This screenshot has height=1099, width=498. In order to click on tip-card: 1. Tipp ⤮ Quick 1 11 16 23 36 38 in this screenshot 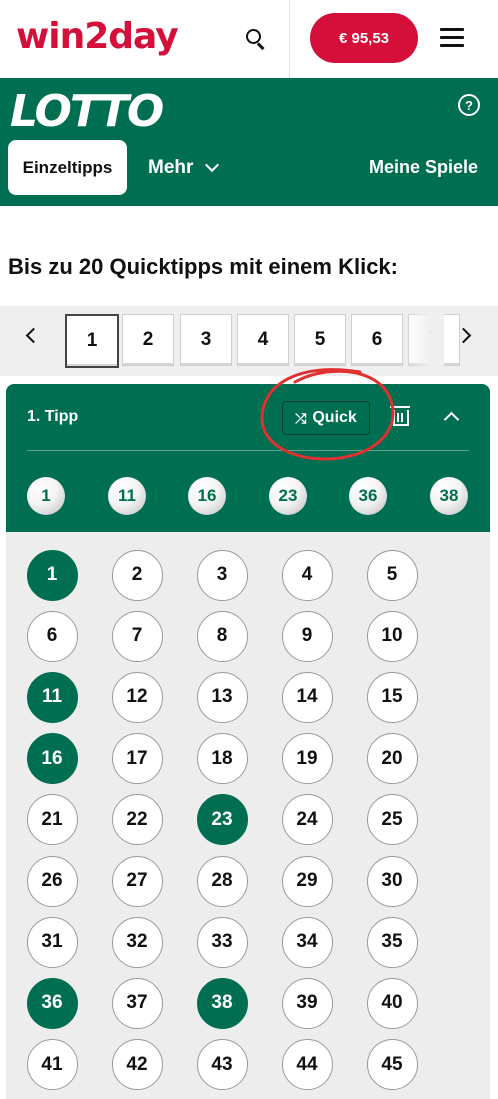, I will do `click(248, 458)`.